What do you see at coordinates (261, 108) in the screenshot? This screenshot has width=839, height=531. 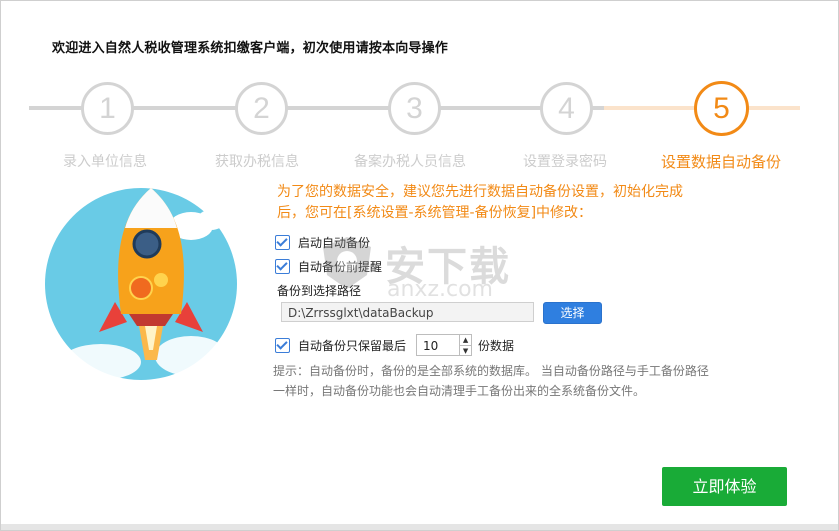 I see `step-2-circle: 2` at bounding box center [261, 108].